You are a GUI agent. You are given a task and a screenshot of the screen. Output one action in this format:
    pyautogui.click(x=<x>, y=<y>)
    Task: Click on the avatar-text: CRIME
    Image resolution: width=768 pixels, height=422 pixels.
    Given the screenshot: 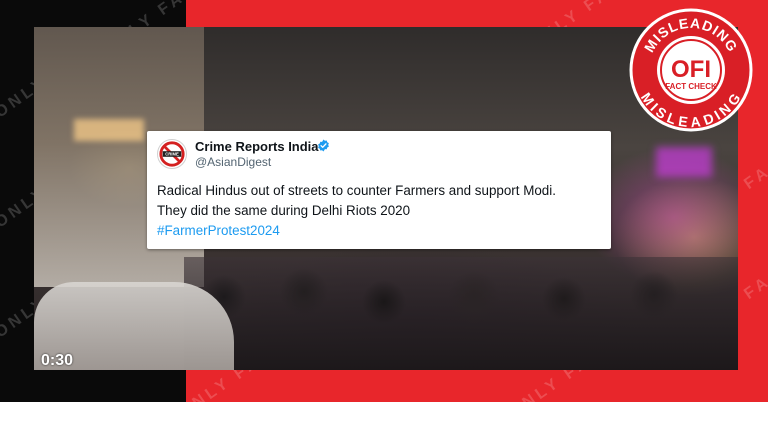 What is the action you would take?
    pyautogui.click(x=172, y=153)
    